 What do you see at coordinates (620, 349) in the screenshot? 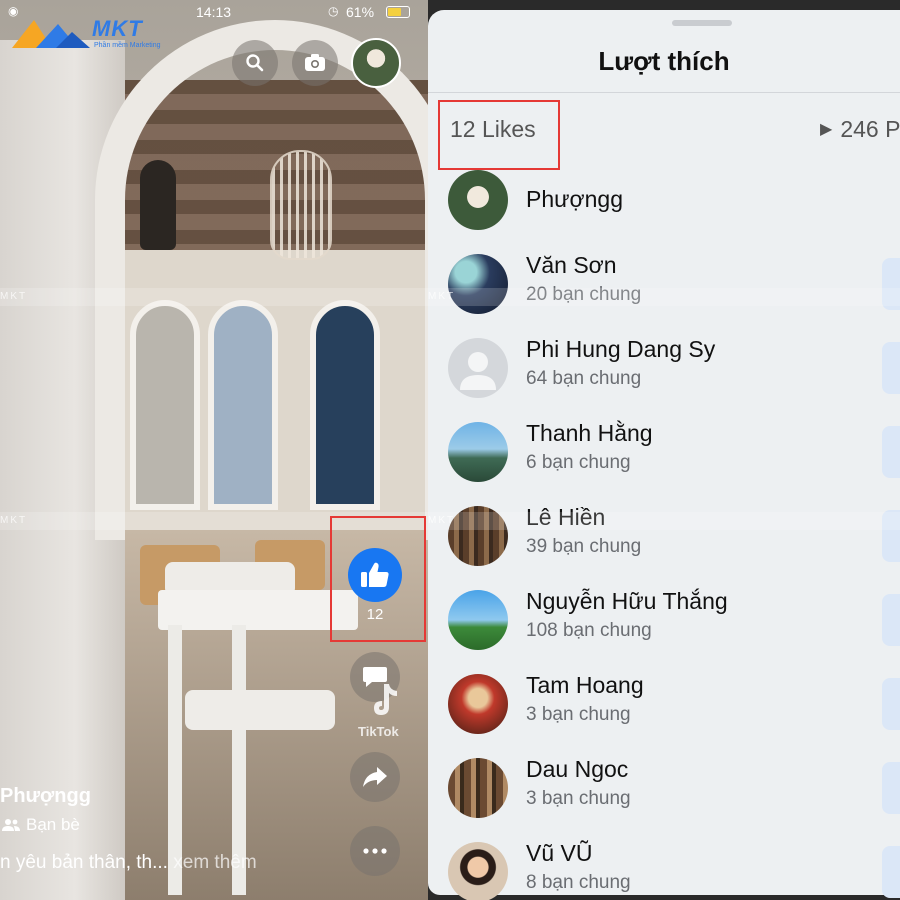
I see `person-name: Phi Hung Dang Sy` at bounding box center [620, 349].